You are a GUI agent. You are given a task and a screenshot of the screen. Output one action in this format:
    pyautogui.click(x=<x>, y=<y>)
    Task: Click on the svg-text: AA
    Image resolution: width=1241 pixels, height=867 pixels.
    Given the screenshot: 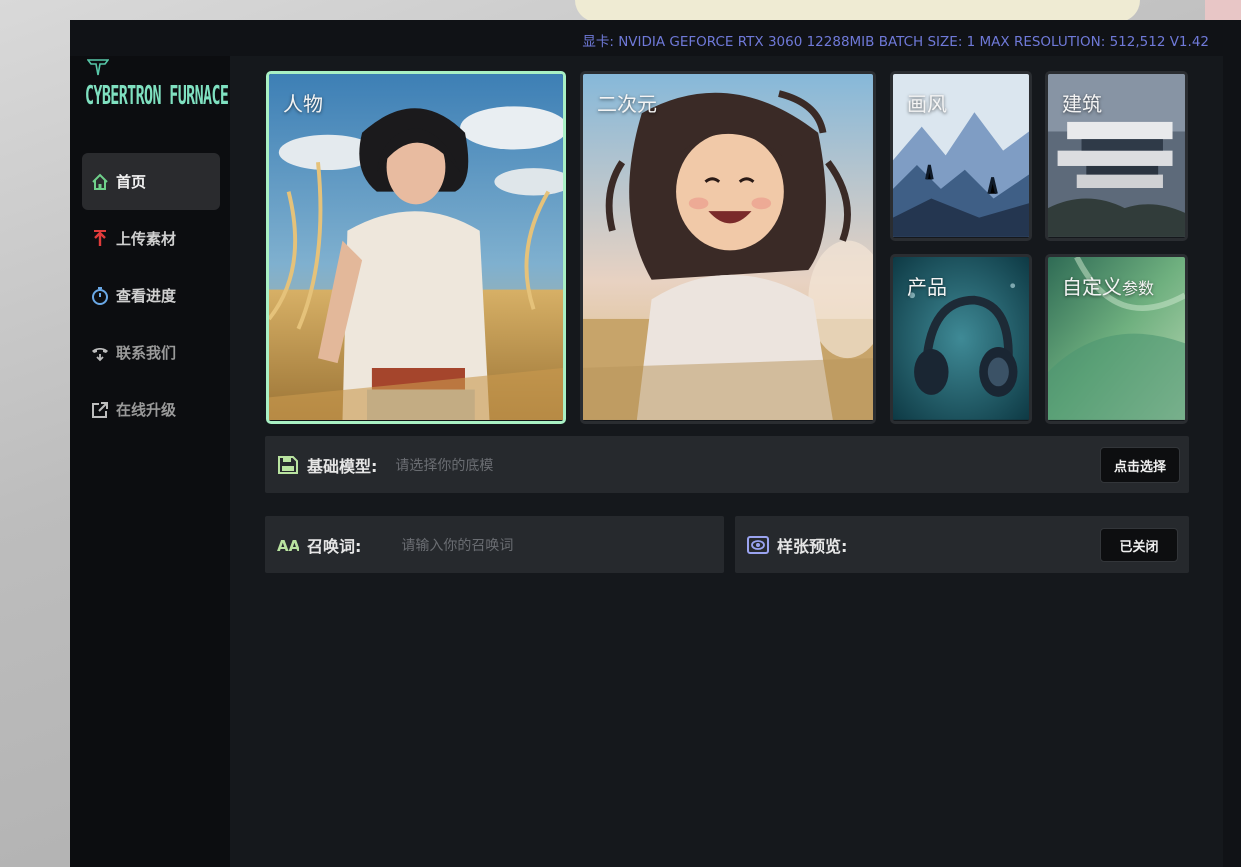 What is the action you would take?
    pyautogui.click(x=288, y=546)
    